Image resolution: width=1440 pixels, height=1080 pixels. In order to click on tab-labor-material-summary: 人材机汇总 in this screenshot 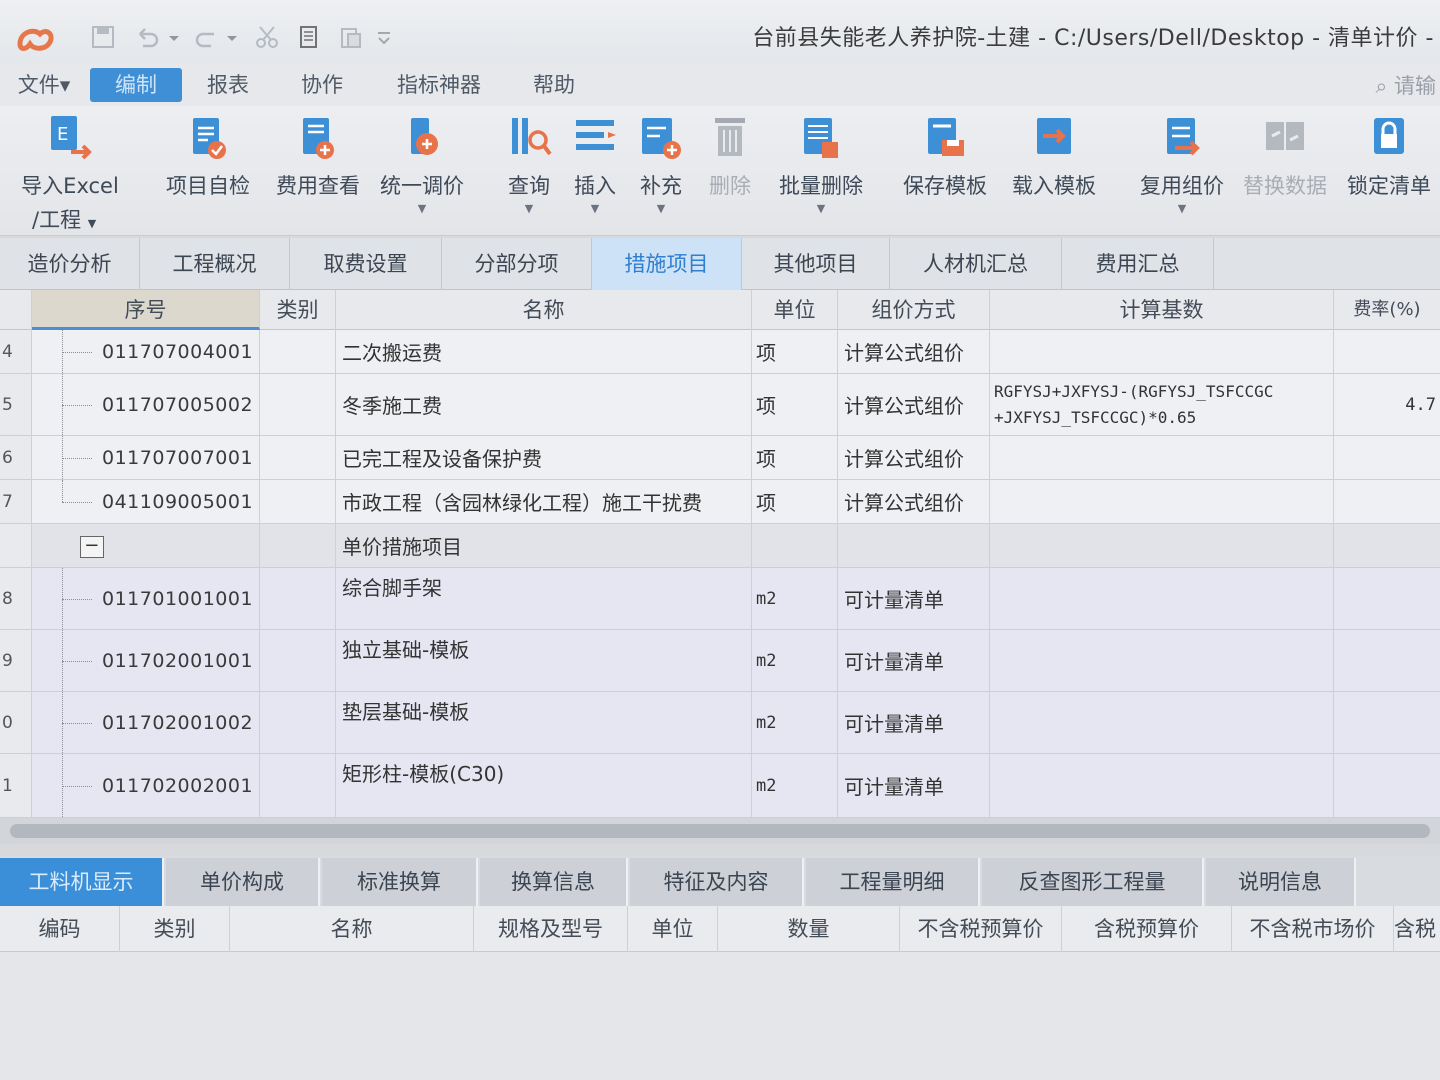, I will do `click(976, 264)`.